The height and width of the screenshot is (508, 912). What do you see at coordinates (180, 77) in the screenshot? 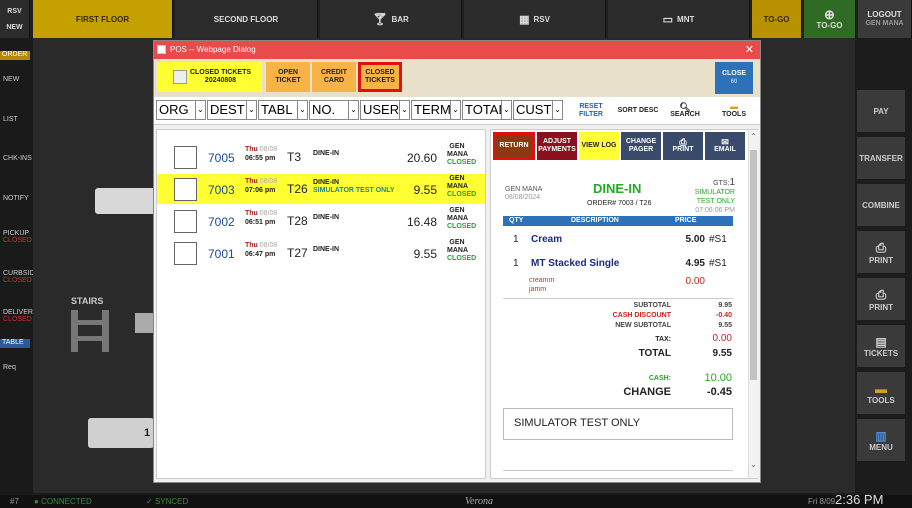
I see `header-checkbox` at bounding box center [180, 77].